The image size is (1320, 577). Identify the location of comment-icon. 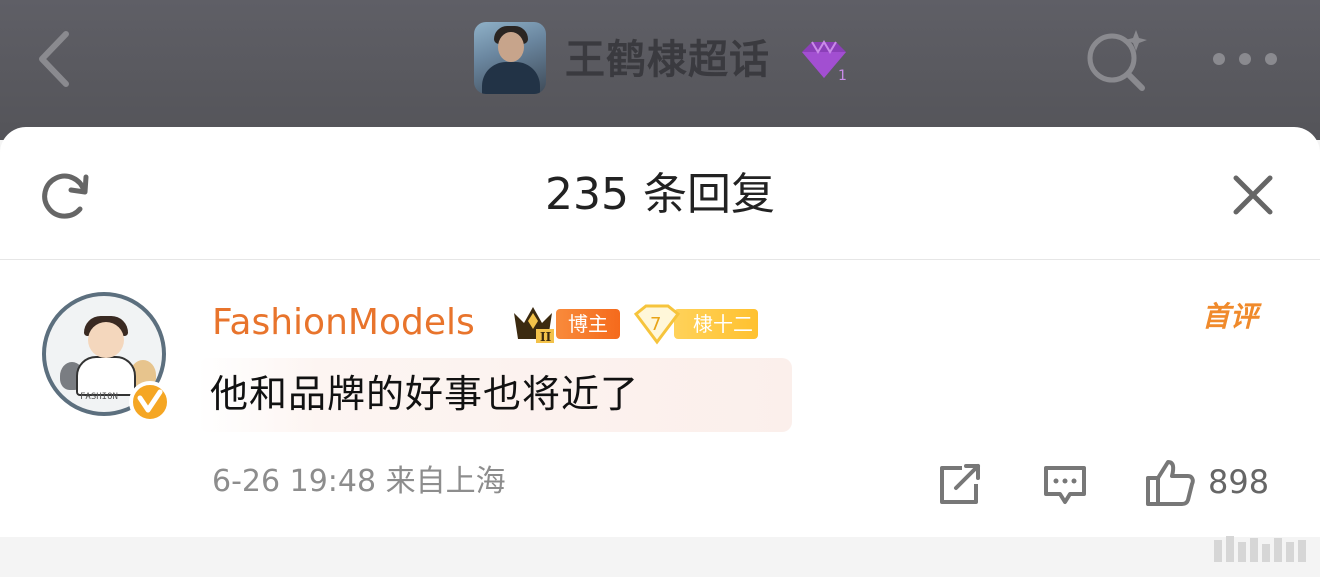
(1065, 484).